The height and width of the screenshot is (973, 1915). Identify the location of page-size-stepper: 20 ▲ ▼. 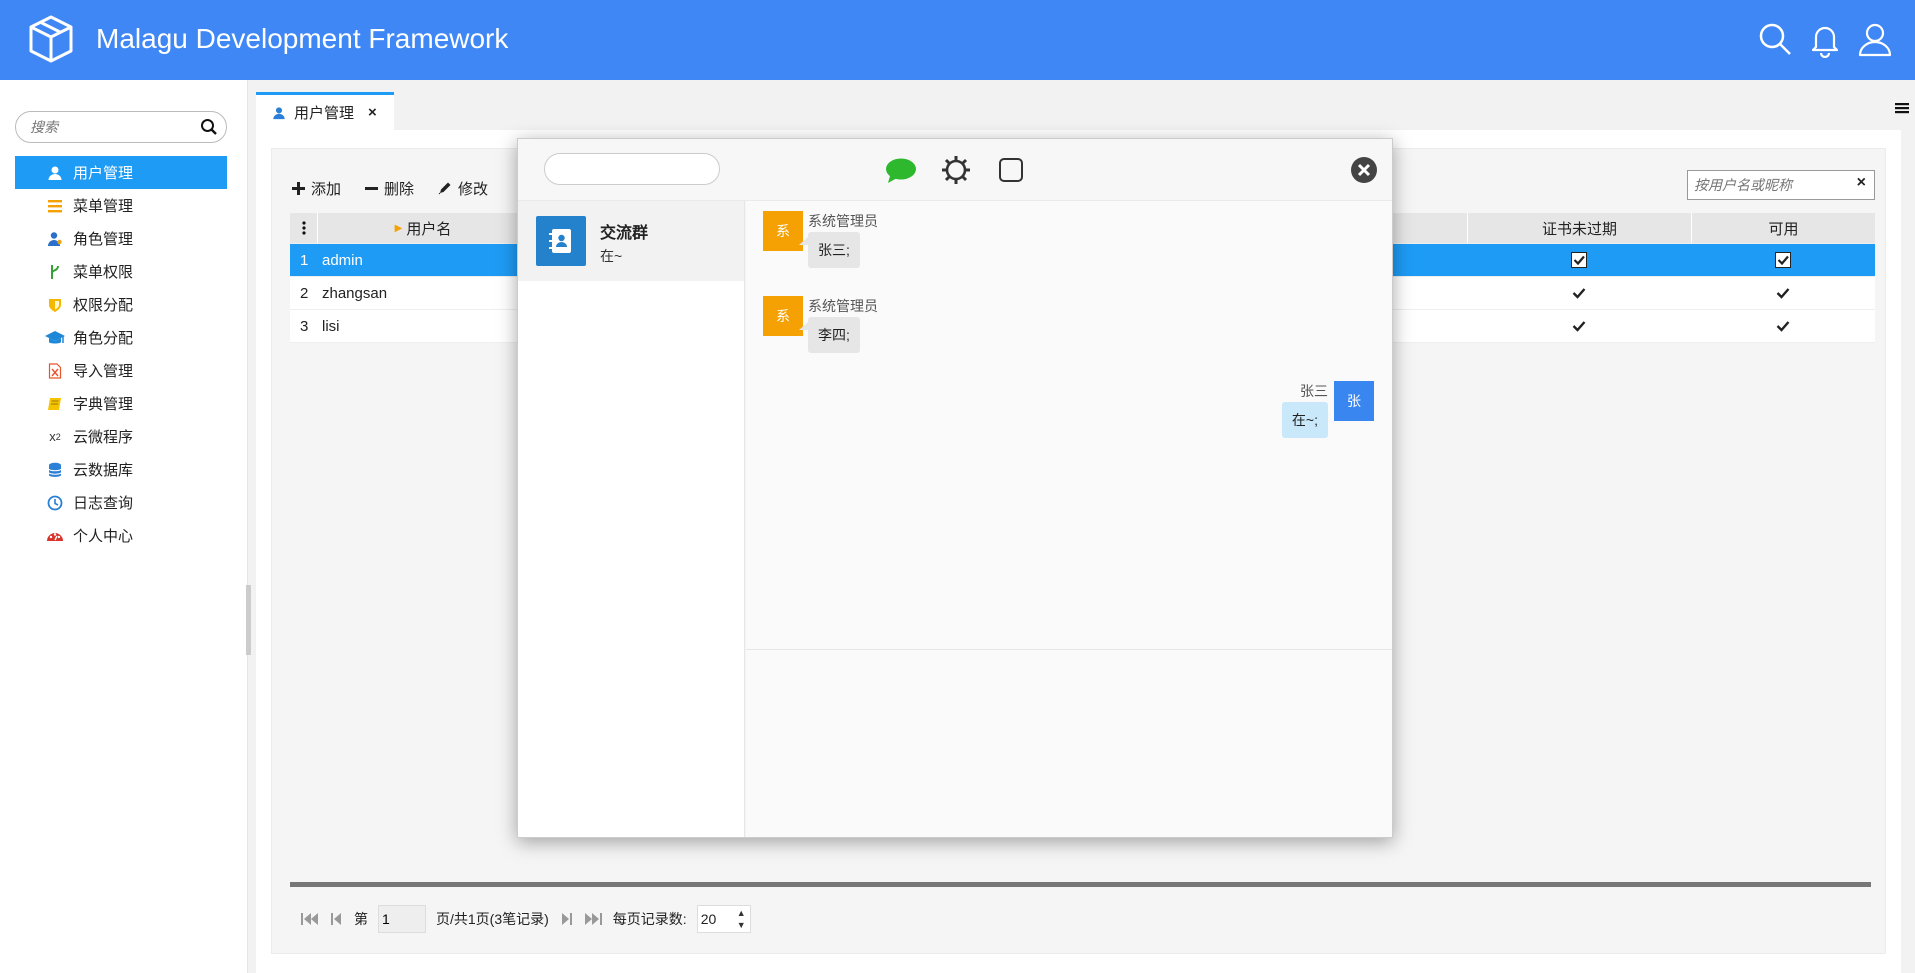
(723, 919).